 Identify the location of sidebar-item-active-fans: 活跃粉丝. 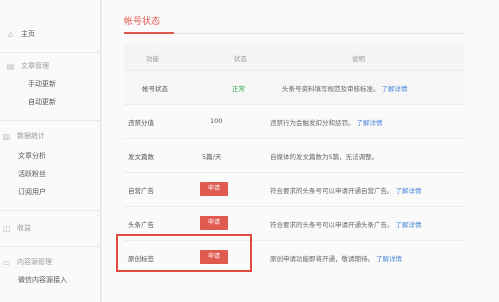
(32, 174).